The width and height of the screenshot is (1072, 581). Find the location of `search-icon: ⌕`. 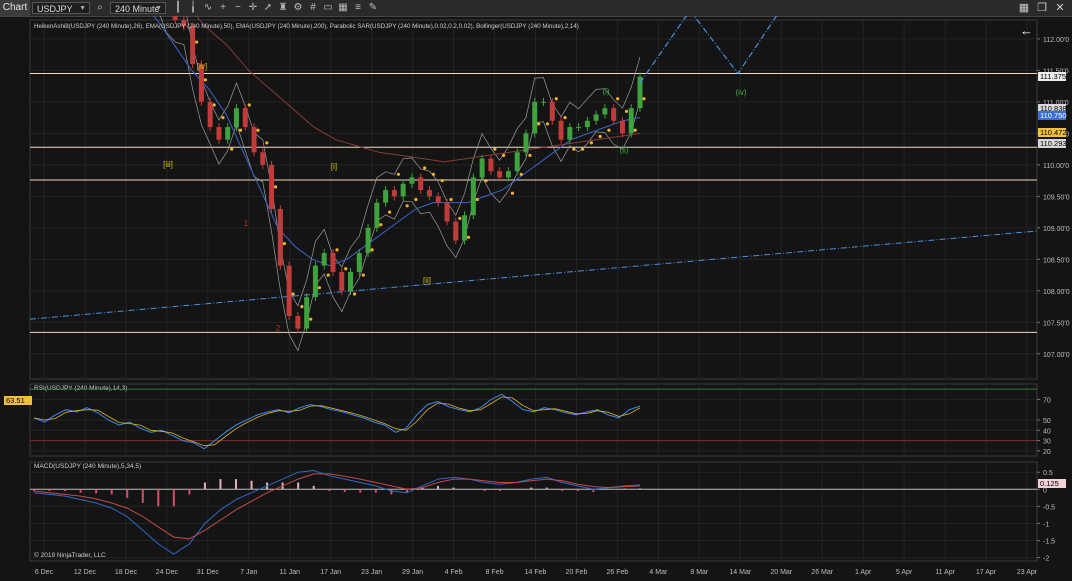

search-icon: ⌕ is located at coordinates (100, 8).